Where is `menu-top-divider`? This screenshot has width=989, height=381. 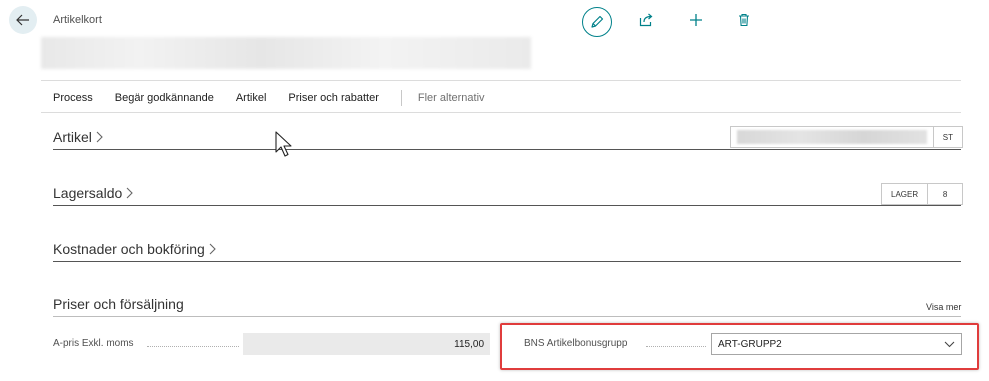 menu-top-divider is located at coordinates (501, 80).